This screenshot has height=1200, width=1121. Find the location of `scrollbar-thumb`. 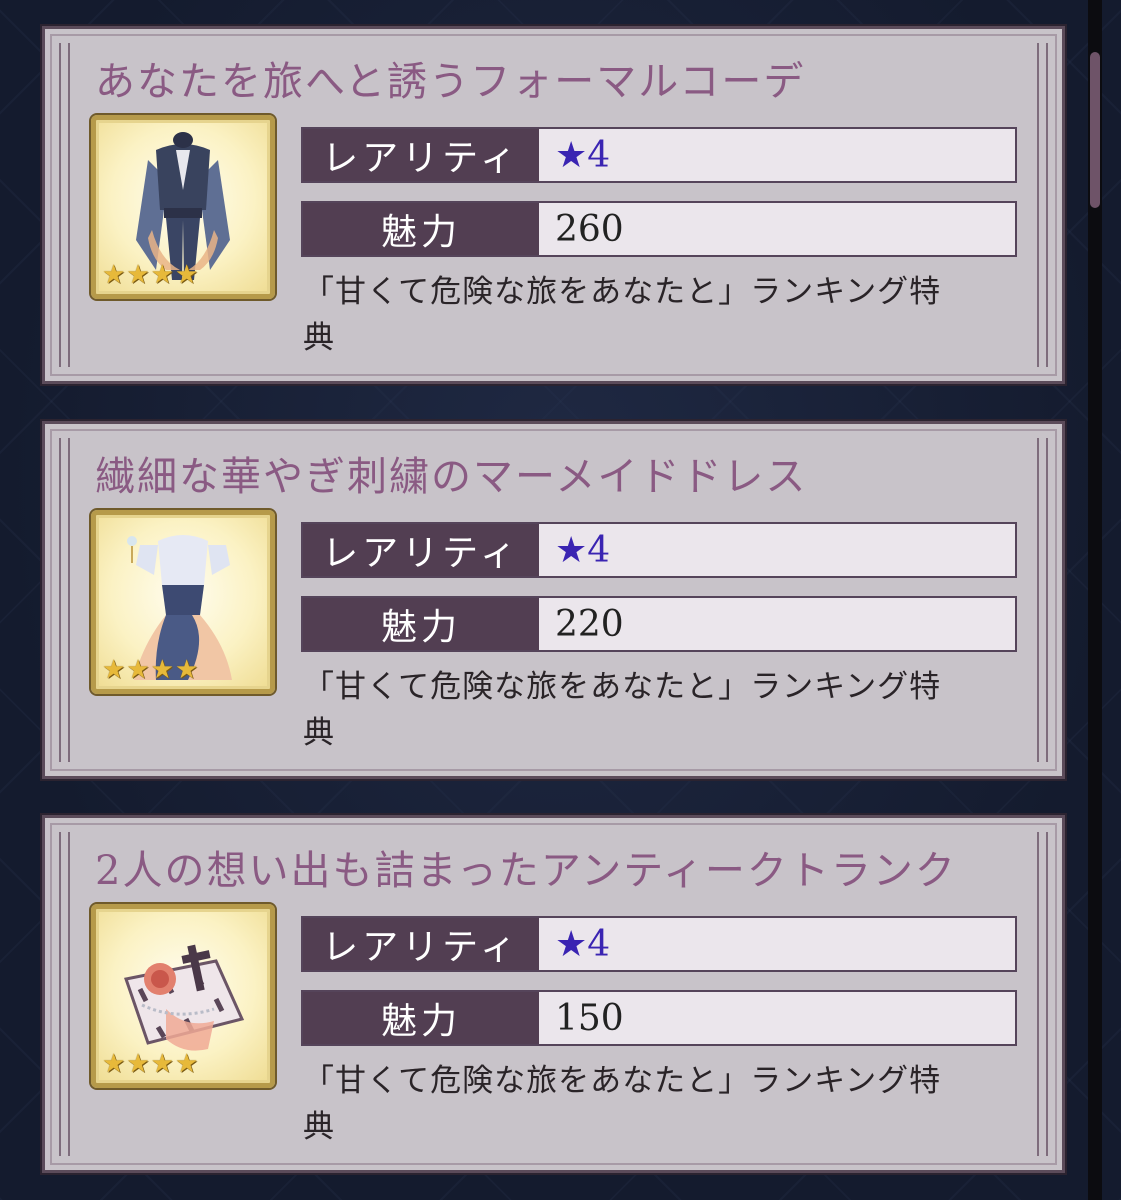

scrollbar-thumb is located at coordinates (1095, 130).